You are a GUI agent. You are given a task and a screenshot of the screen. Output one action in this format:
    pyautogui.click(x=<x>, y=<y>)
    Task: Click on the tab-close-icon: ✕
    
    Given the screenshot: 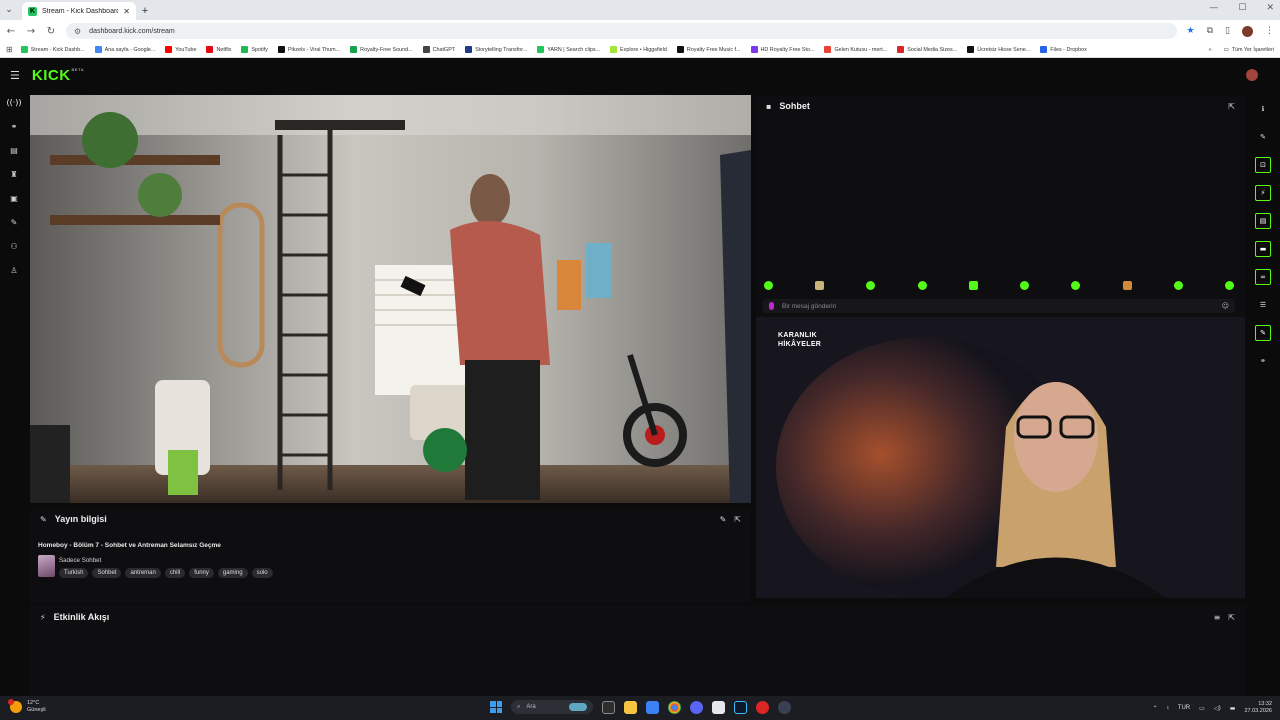 What is the action you would take?
    pyautogui.click(x=126, y=11)
    